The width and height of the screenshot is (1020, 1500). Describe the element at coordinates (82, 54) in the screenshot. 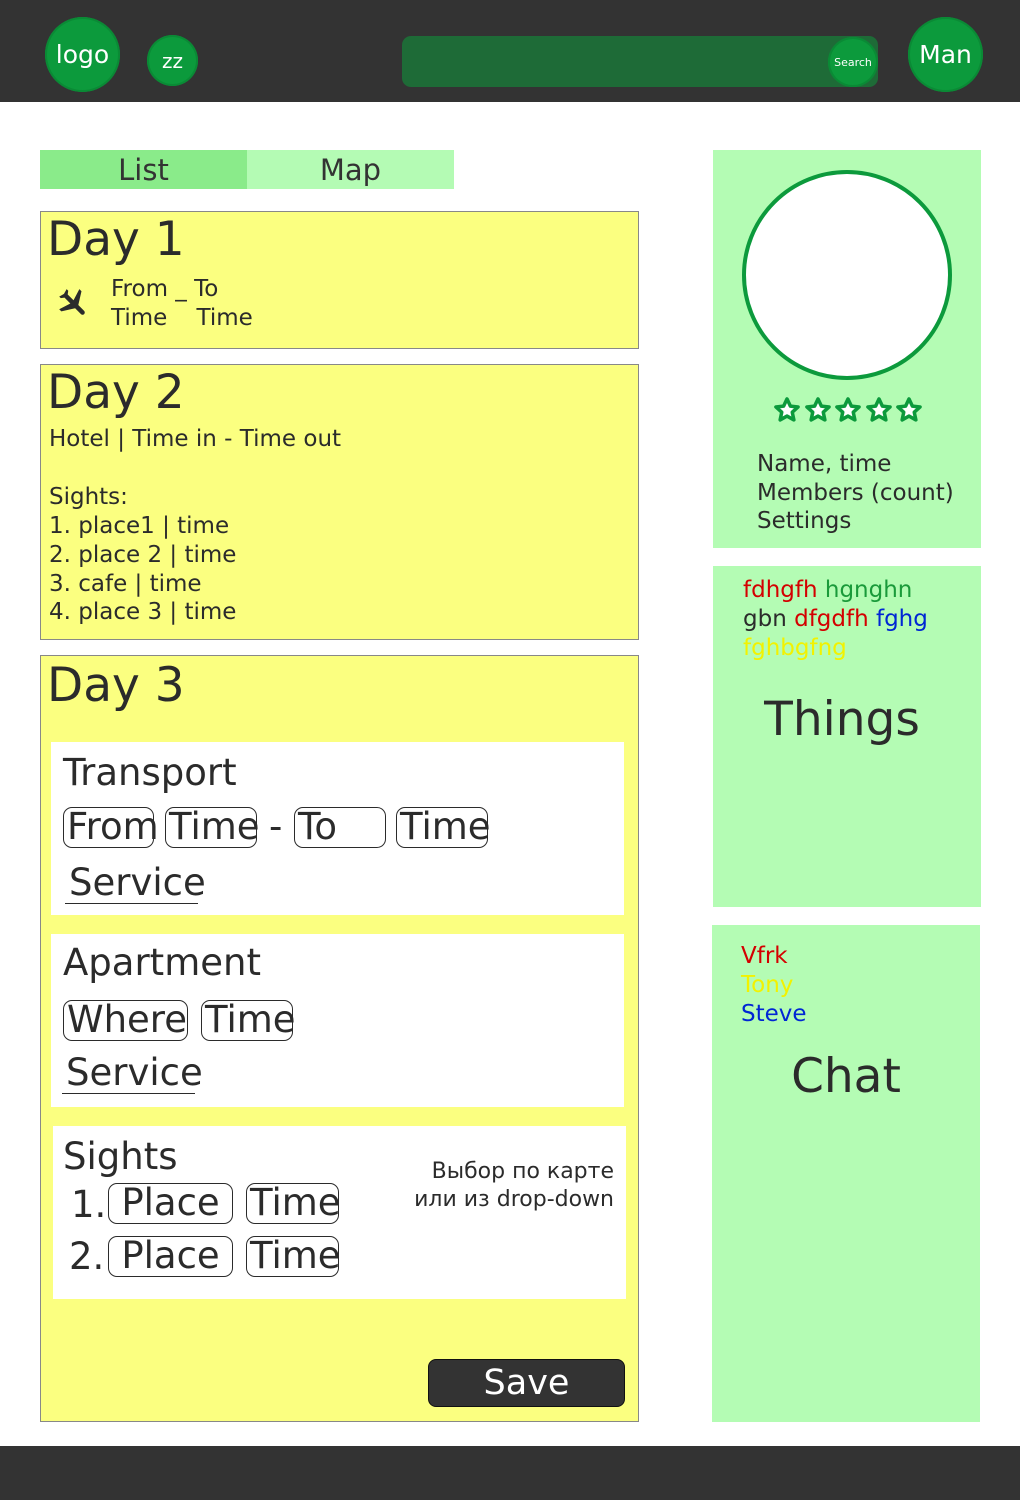

I see `logo-button: logo` at that location.